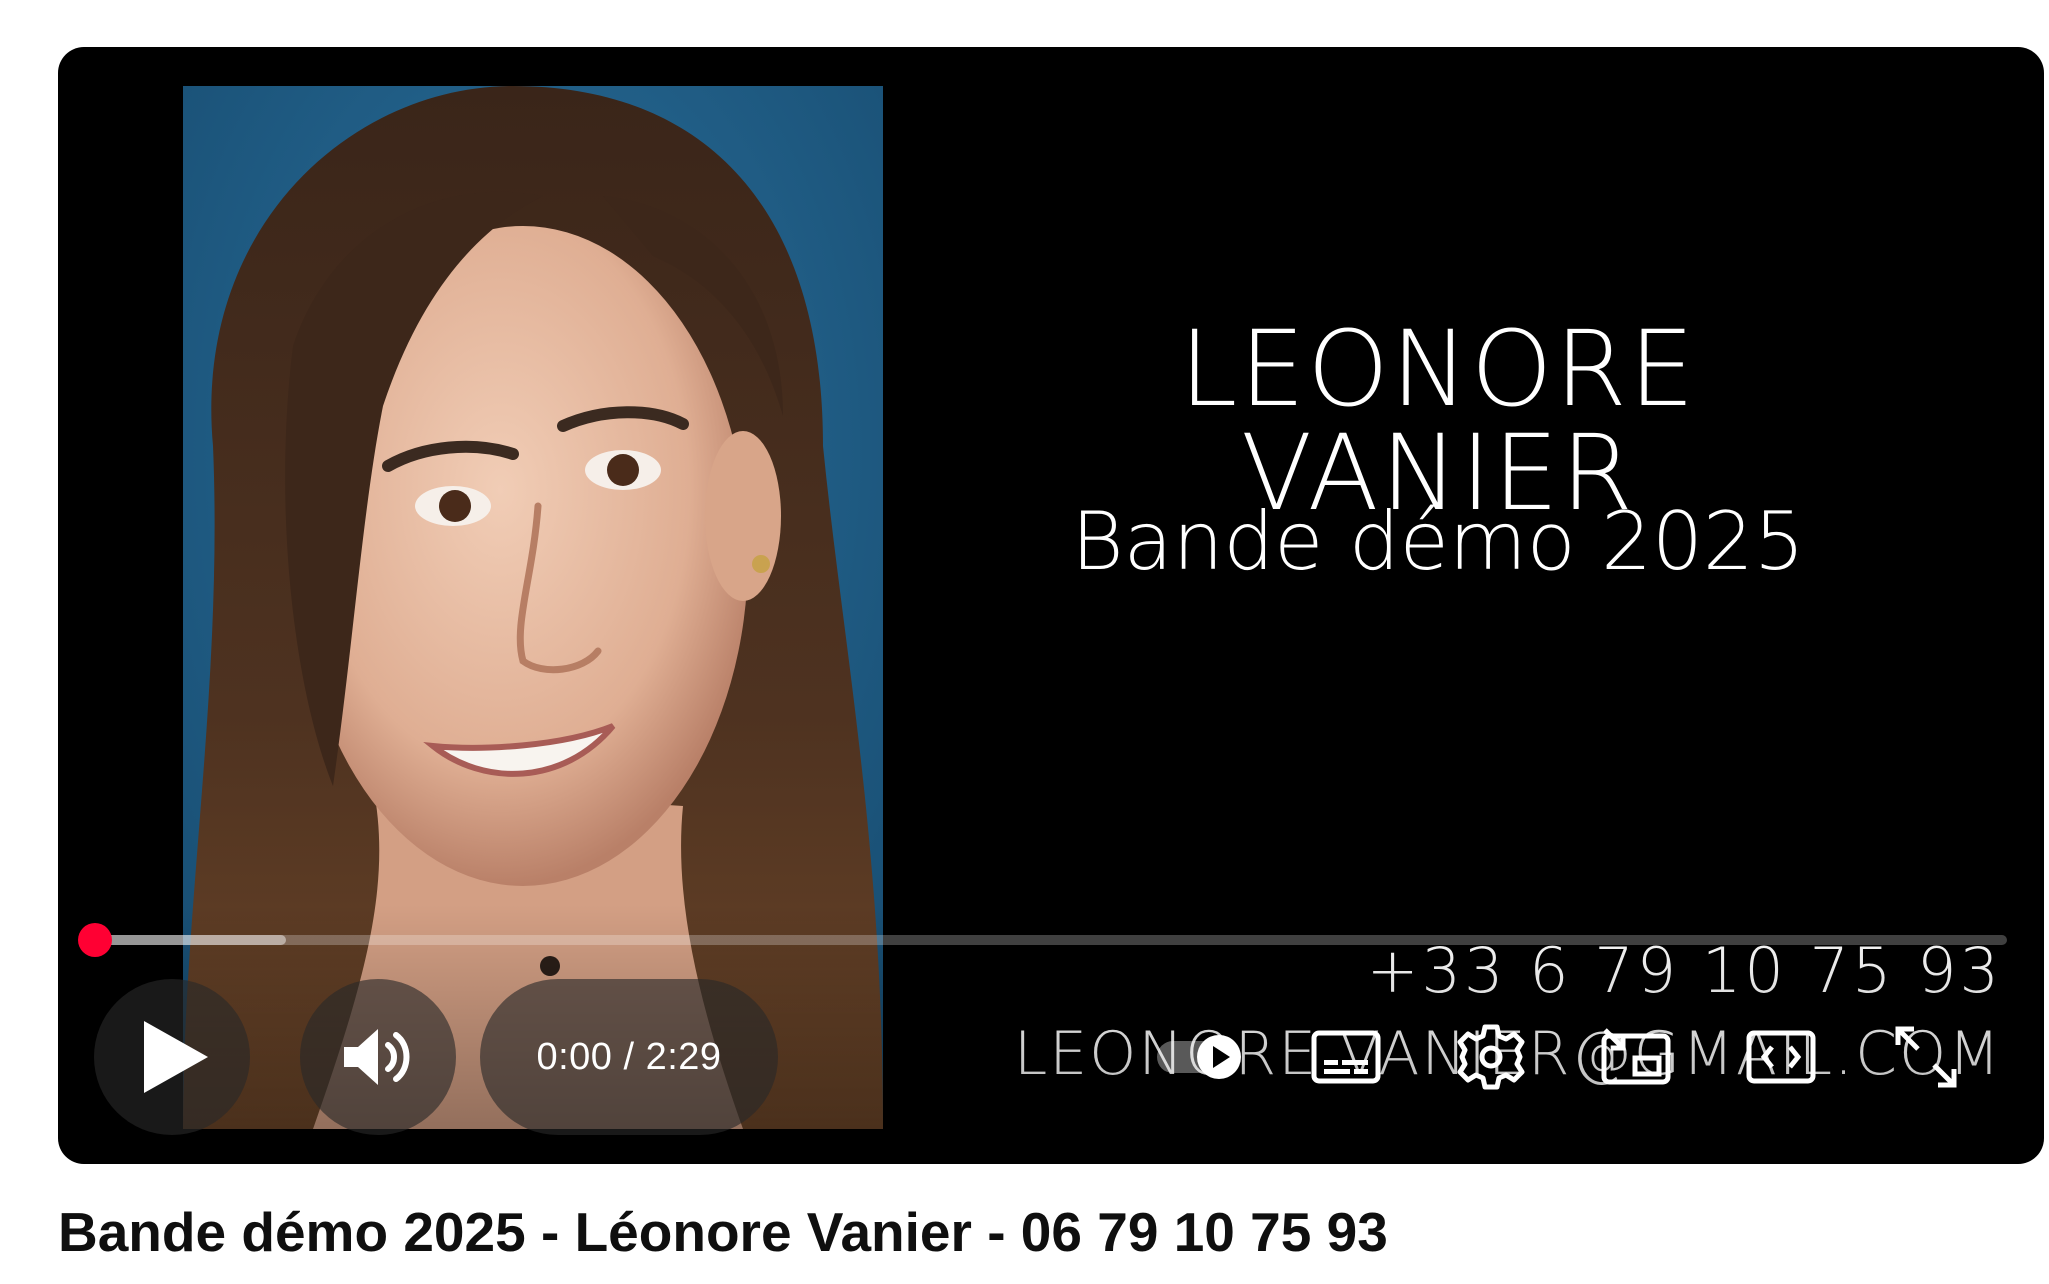 This screenshot has width=2049, height=1284. What do you see at coordinates (1438, 541) in the screenshot?
I see `overlay-subtitle: Bande démo 2025` at bounding box center [1438, 541].